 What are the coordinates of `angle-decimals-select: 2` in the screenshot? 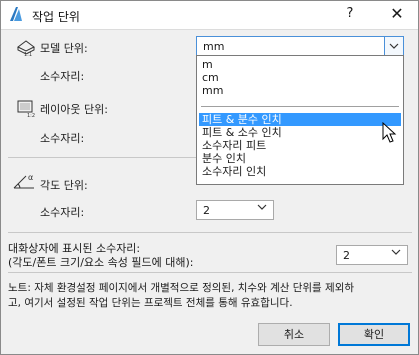 It's located at (235, 210).